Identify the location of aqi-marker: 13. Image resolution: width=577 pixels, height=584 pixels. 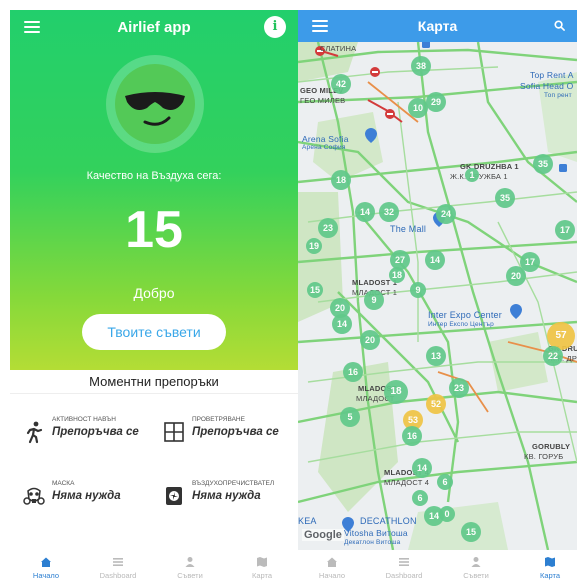
(436, 356).